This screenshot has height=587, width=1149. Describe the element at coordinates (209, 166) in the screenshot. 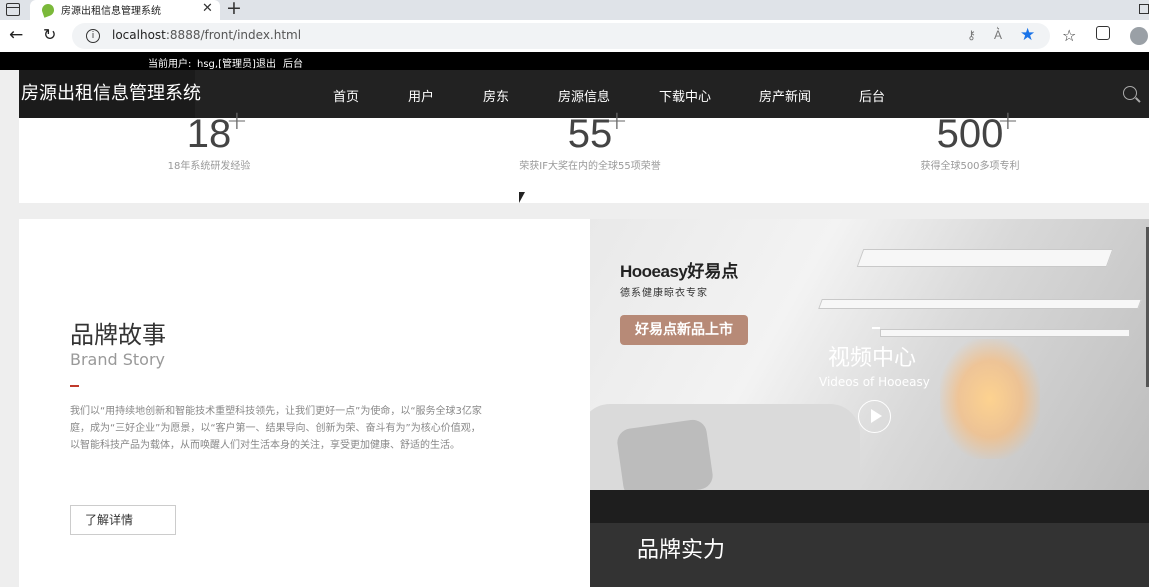

I see `stat-label: 18年系统研发经验` at that location.